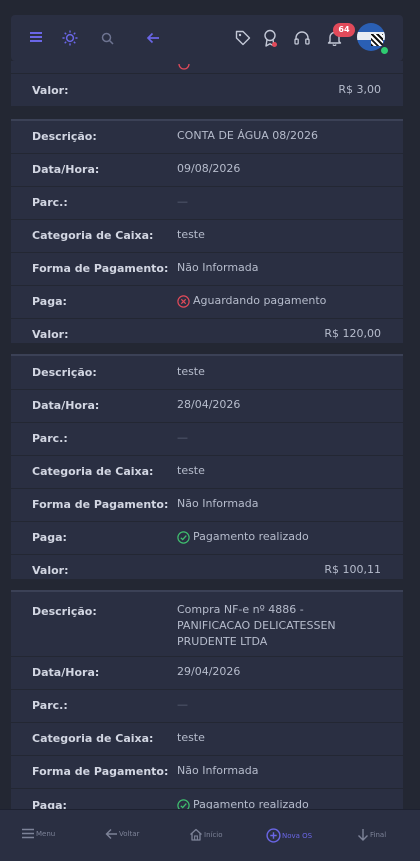 This screenshot has height=861, width=420. Describe the element at coordinates (184, 65) in the screenshot. I see `partial-status-icon` at that location.